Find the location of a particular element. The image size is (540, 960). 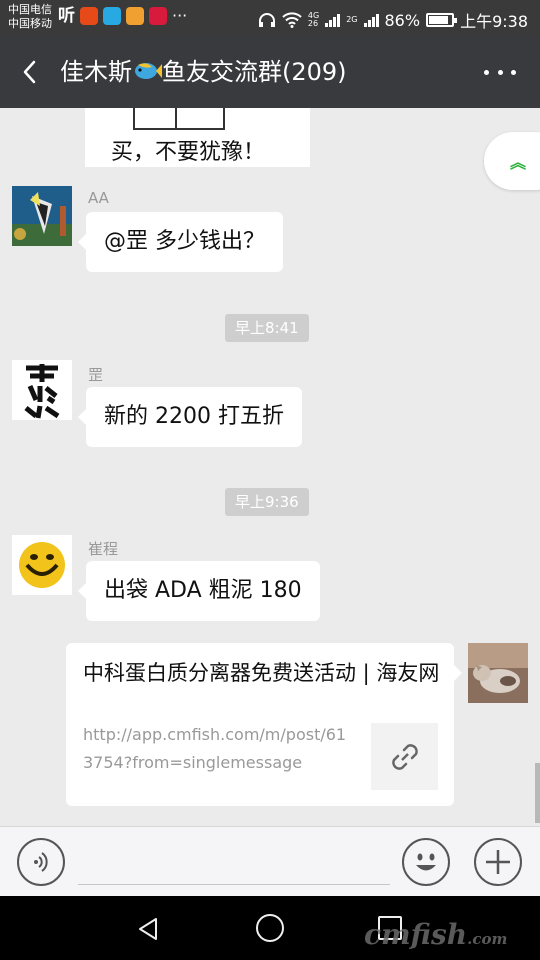

avatar-cuicheng is located at coordinates (42, 565).